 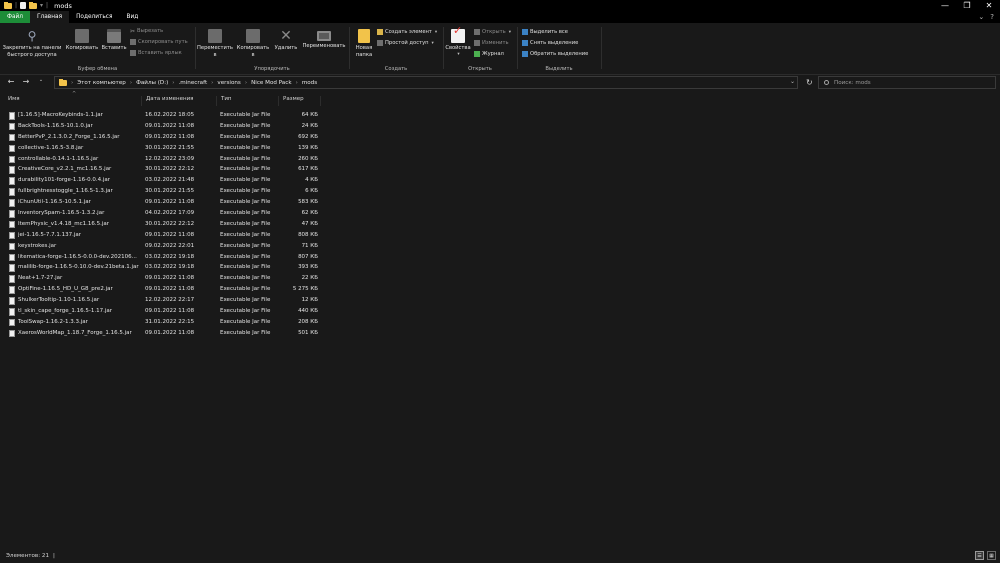 I want to click on refresh-icon: ↻, so click(x=809, y=82).